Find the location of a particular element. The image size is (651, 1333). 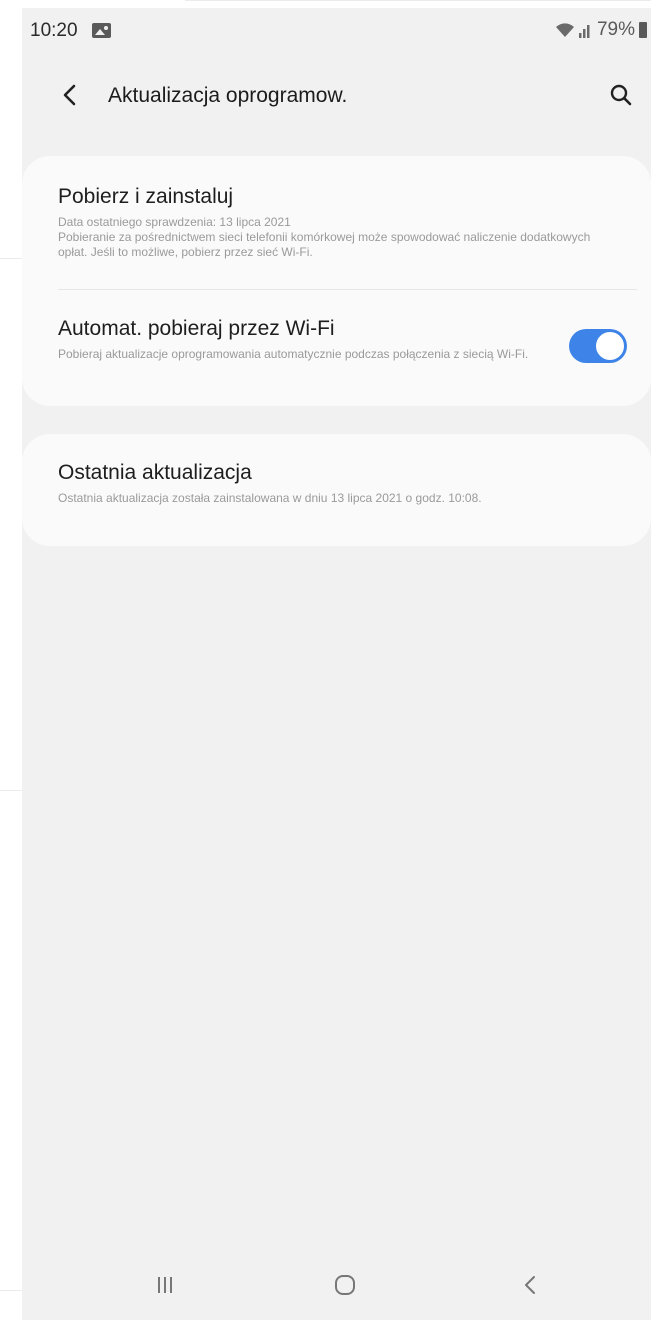

recents-icon is located at coordinates (165, 1285).